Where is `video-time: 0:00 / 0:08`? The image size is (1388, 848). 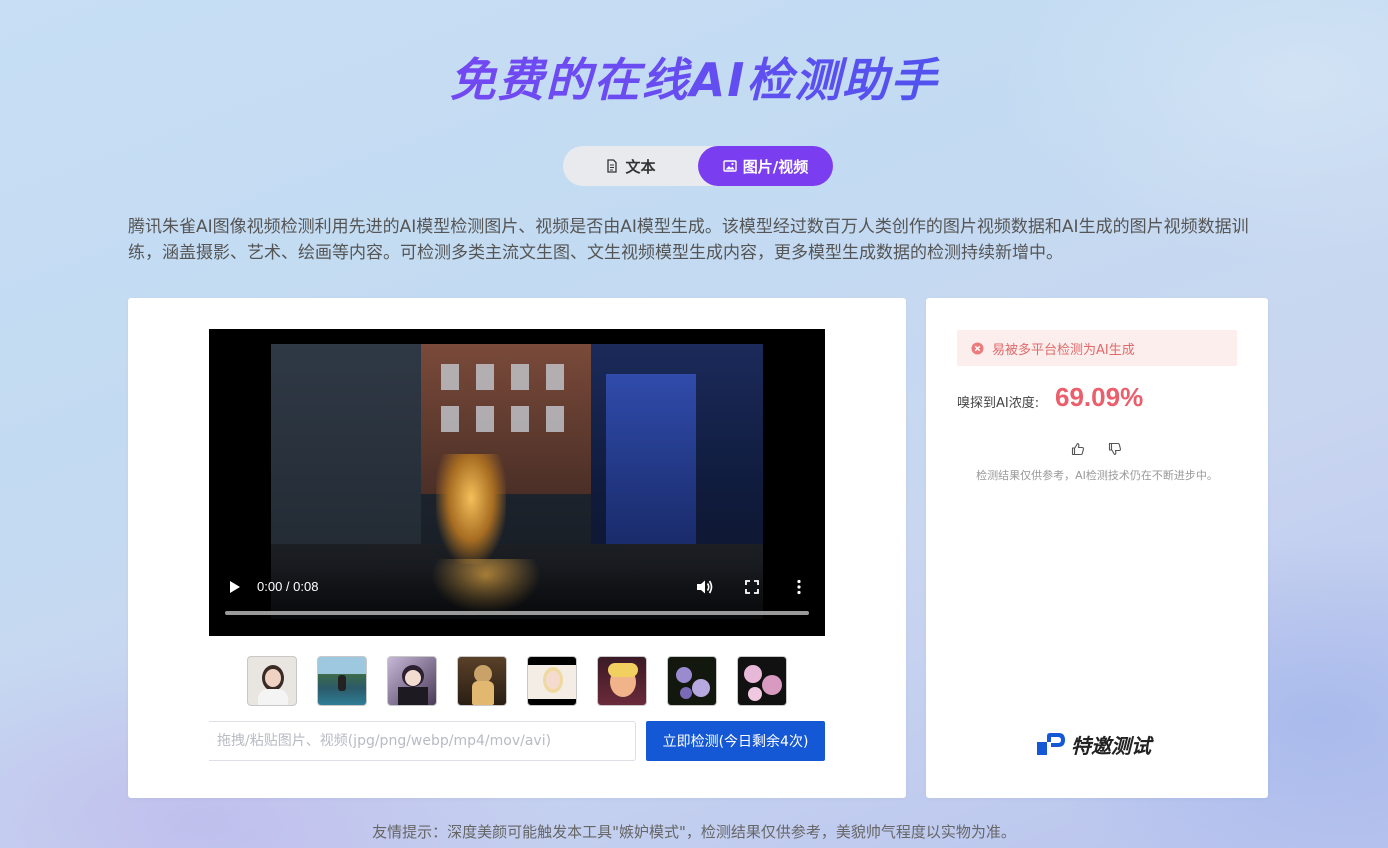
video-time: 0:00 / 0:08 is located at coordinates (288, 586).